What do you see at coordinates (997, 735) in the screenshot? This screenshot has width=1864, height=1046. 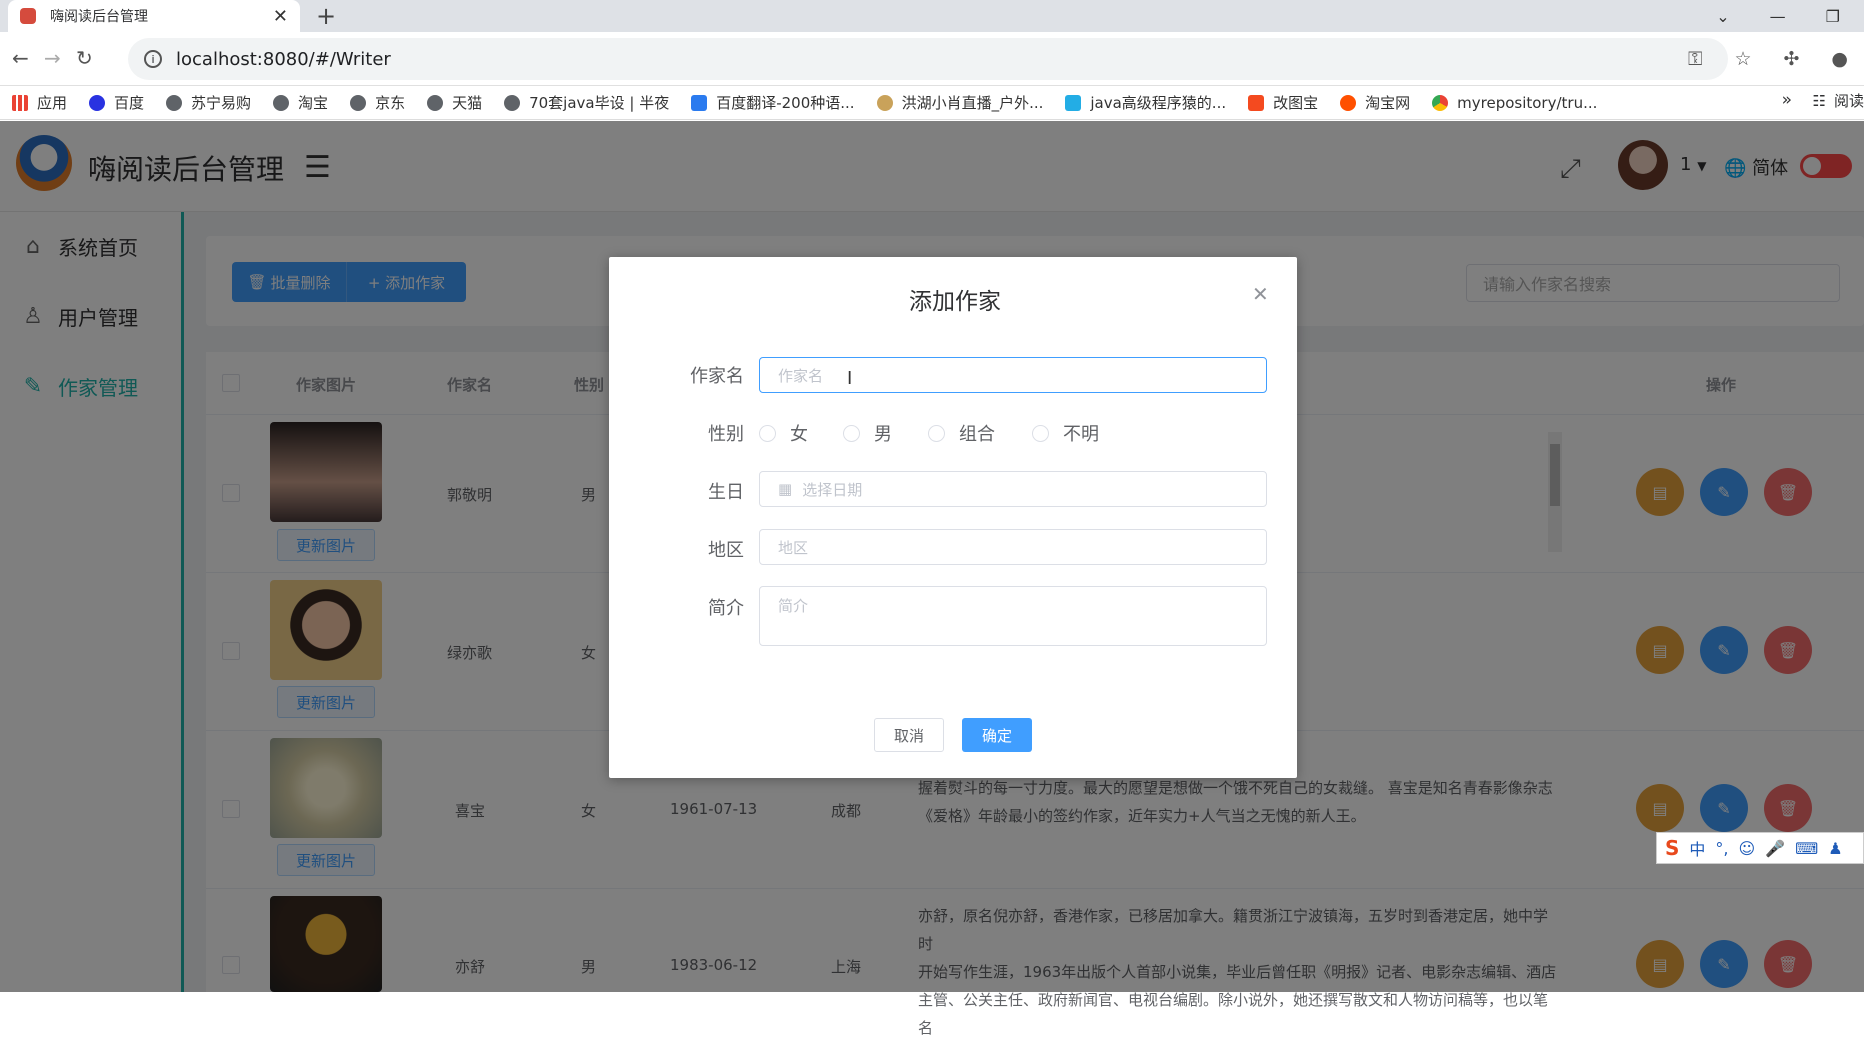 I see `confirm-button: 确定` at bounding box center [997, 735].